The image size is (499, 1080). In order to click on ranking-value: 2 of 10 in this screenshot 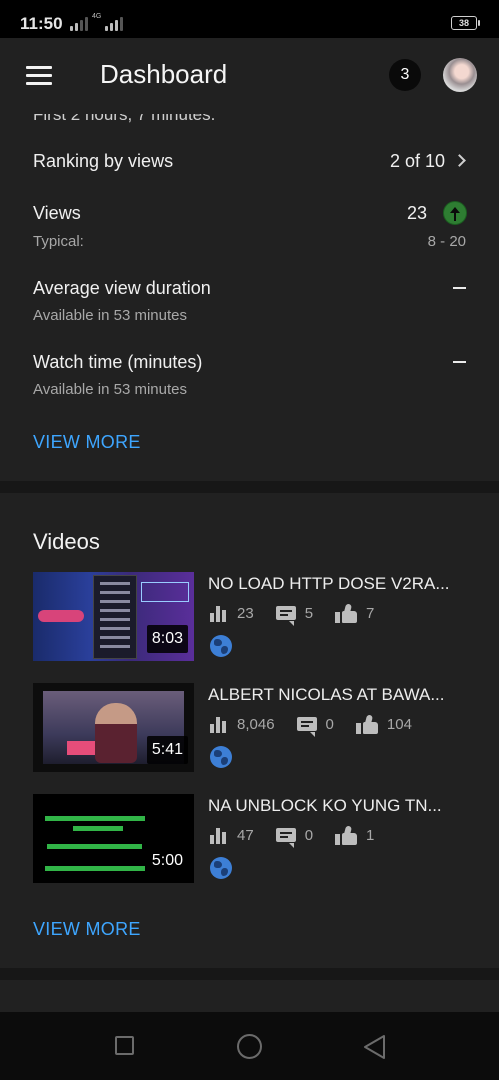, I will do `click(417, 161)`.